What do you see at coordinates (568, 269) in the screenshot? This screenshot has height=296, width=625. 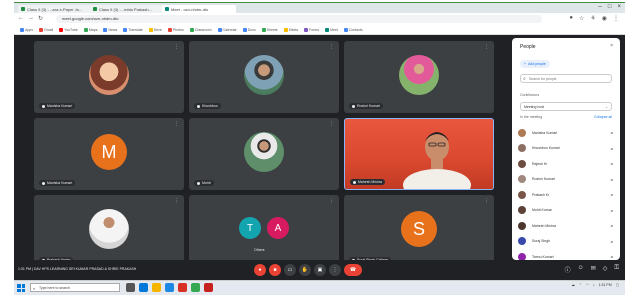 I see `info-icon: ⓘ` at bounding box center [568, 269].